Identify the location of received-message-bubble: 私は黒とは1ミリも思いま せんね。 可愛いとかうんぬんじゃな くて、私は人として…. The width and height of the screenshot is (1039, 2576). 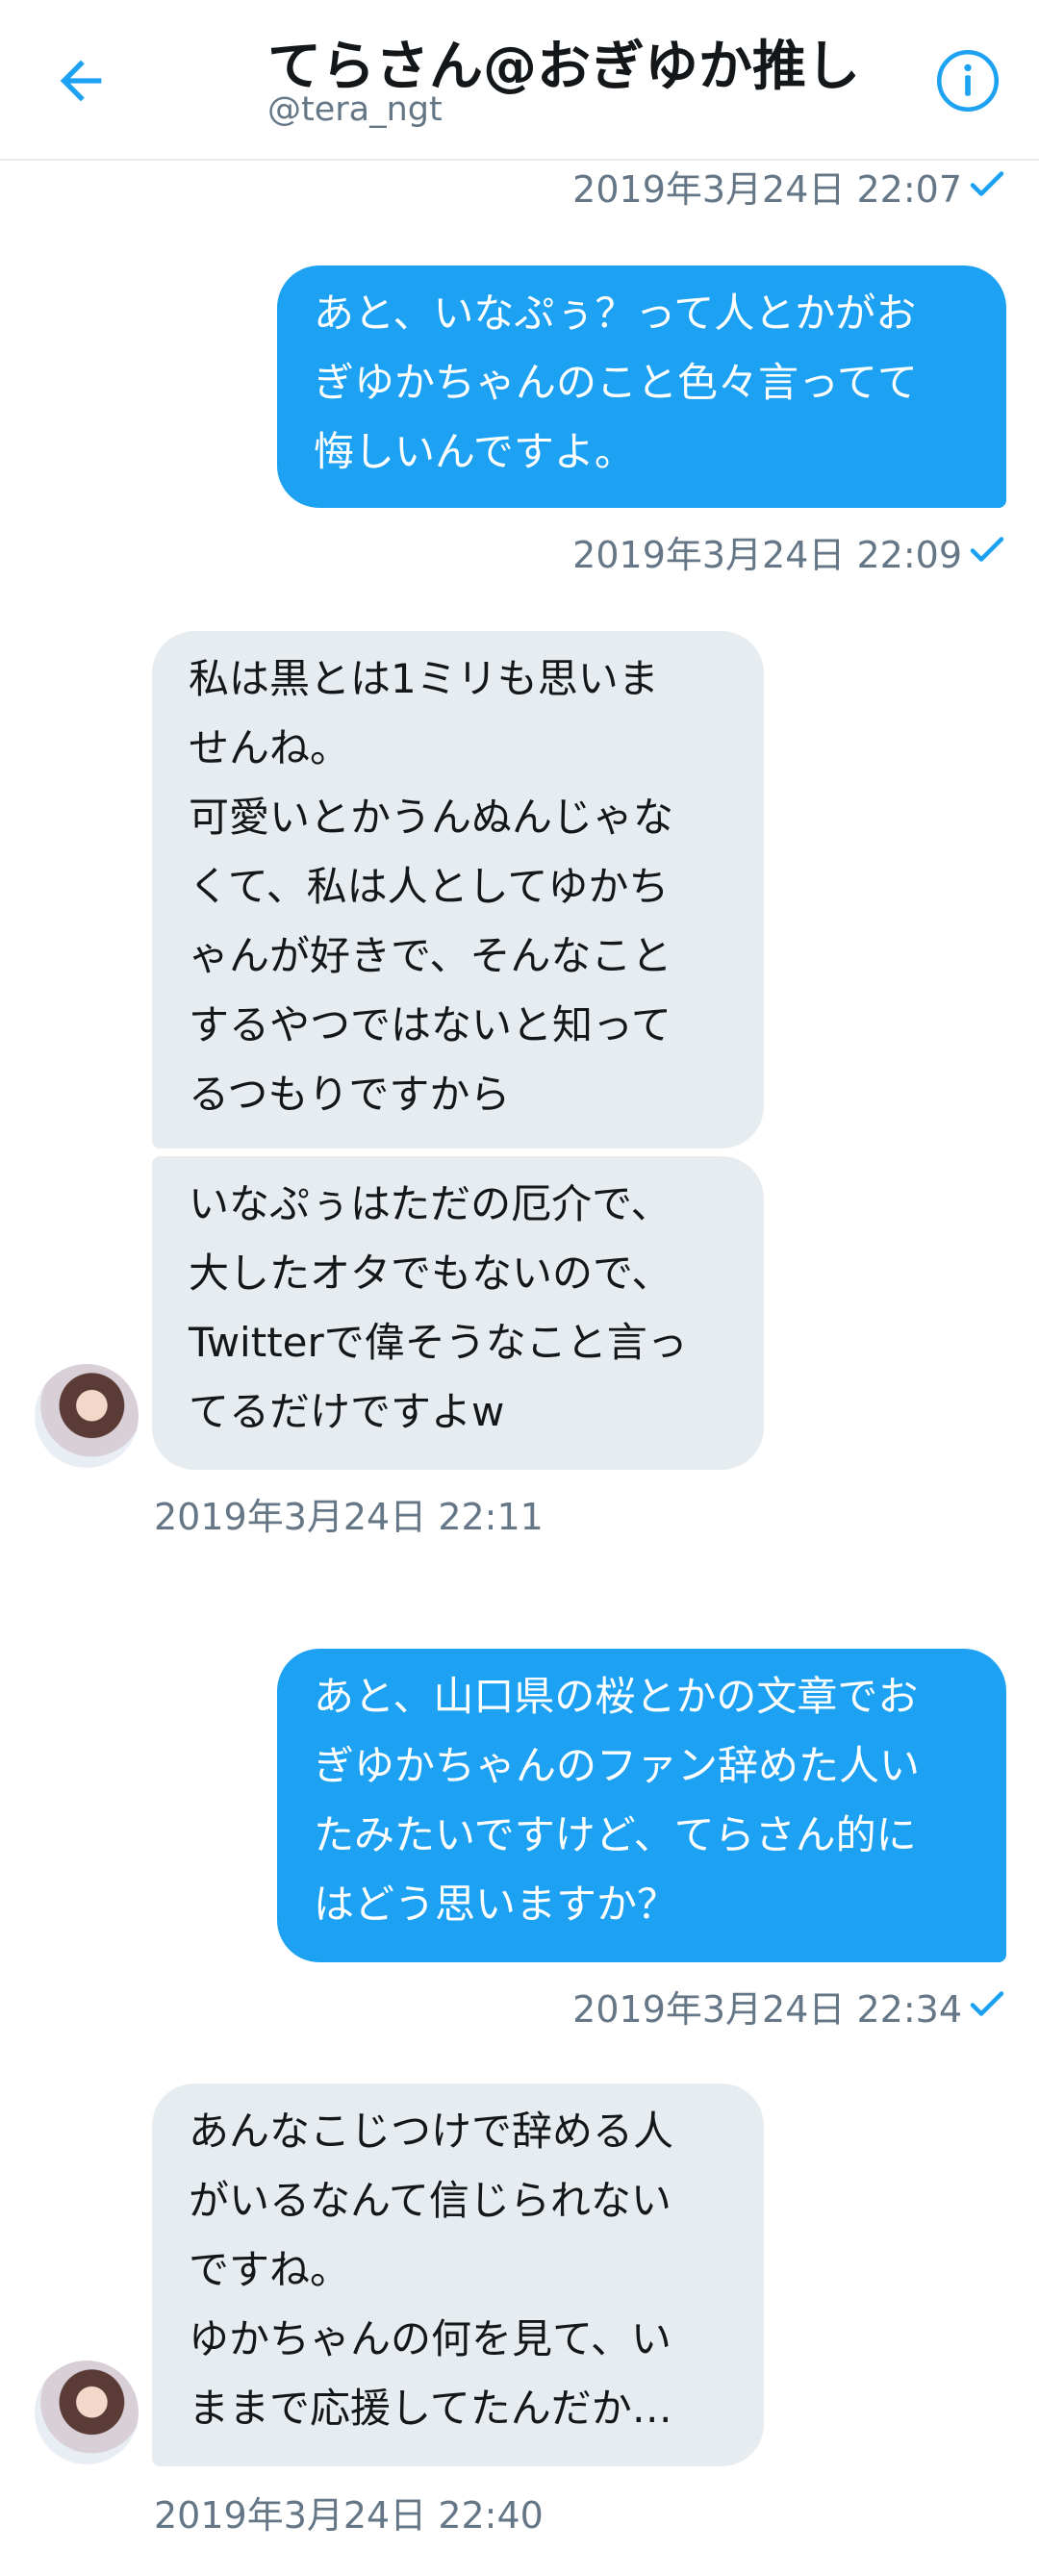
(458, 890).